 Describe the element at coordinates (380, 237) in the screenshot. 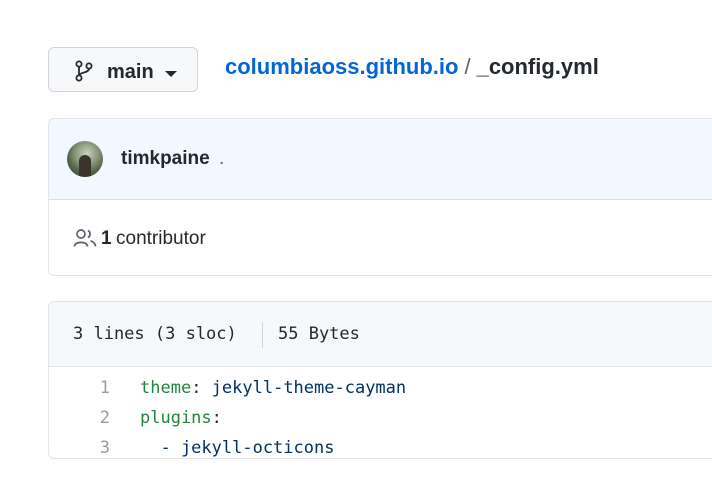

I see `contributors-row: 1 contributor` at that location.